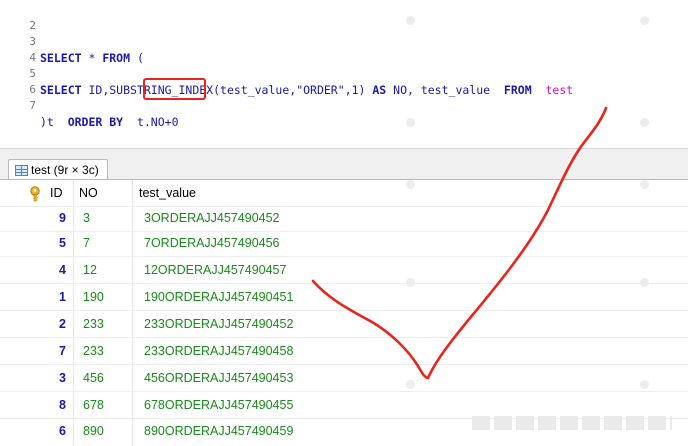  I want to click on code-token: )t, so click(54, 122).